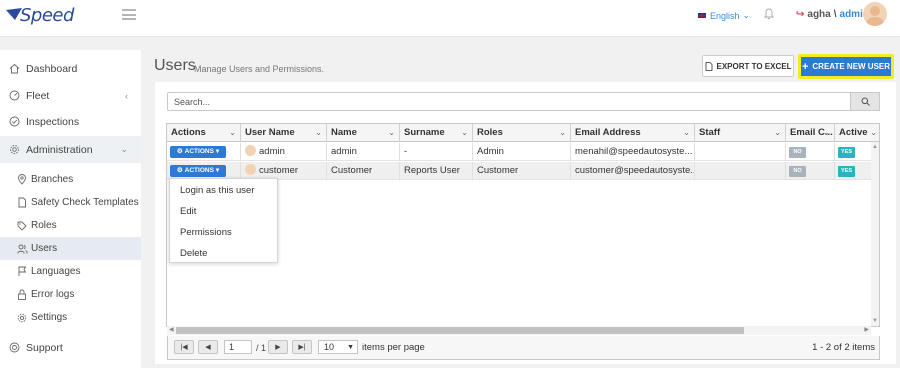  I want to click on previous-page-button: ◀, so click(208, 347).